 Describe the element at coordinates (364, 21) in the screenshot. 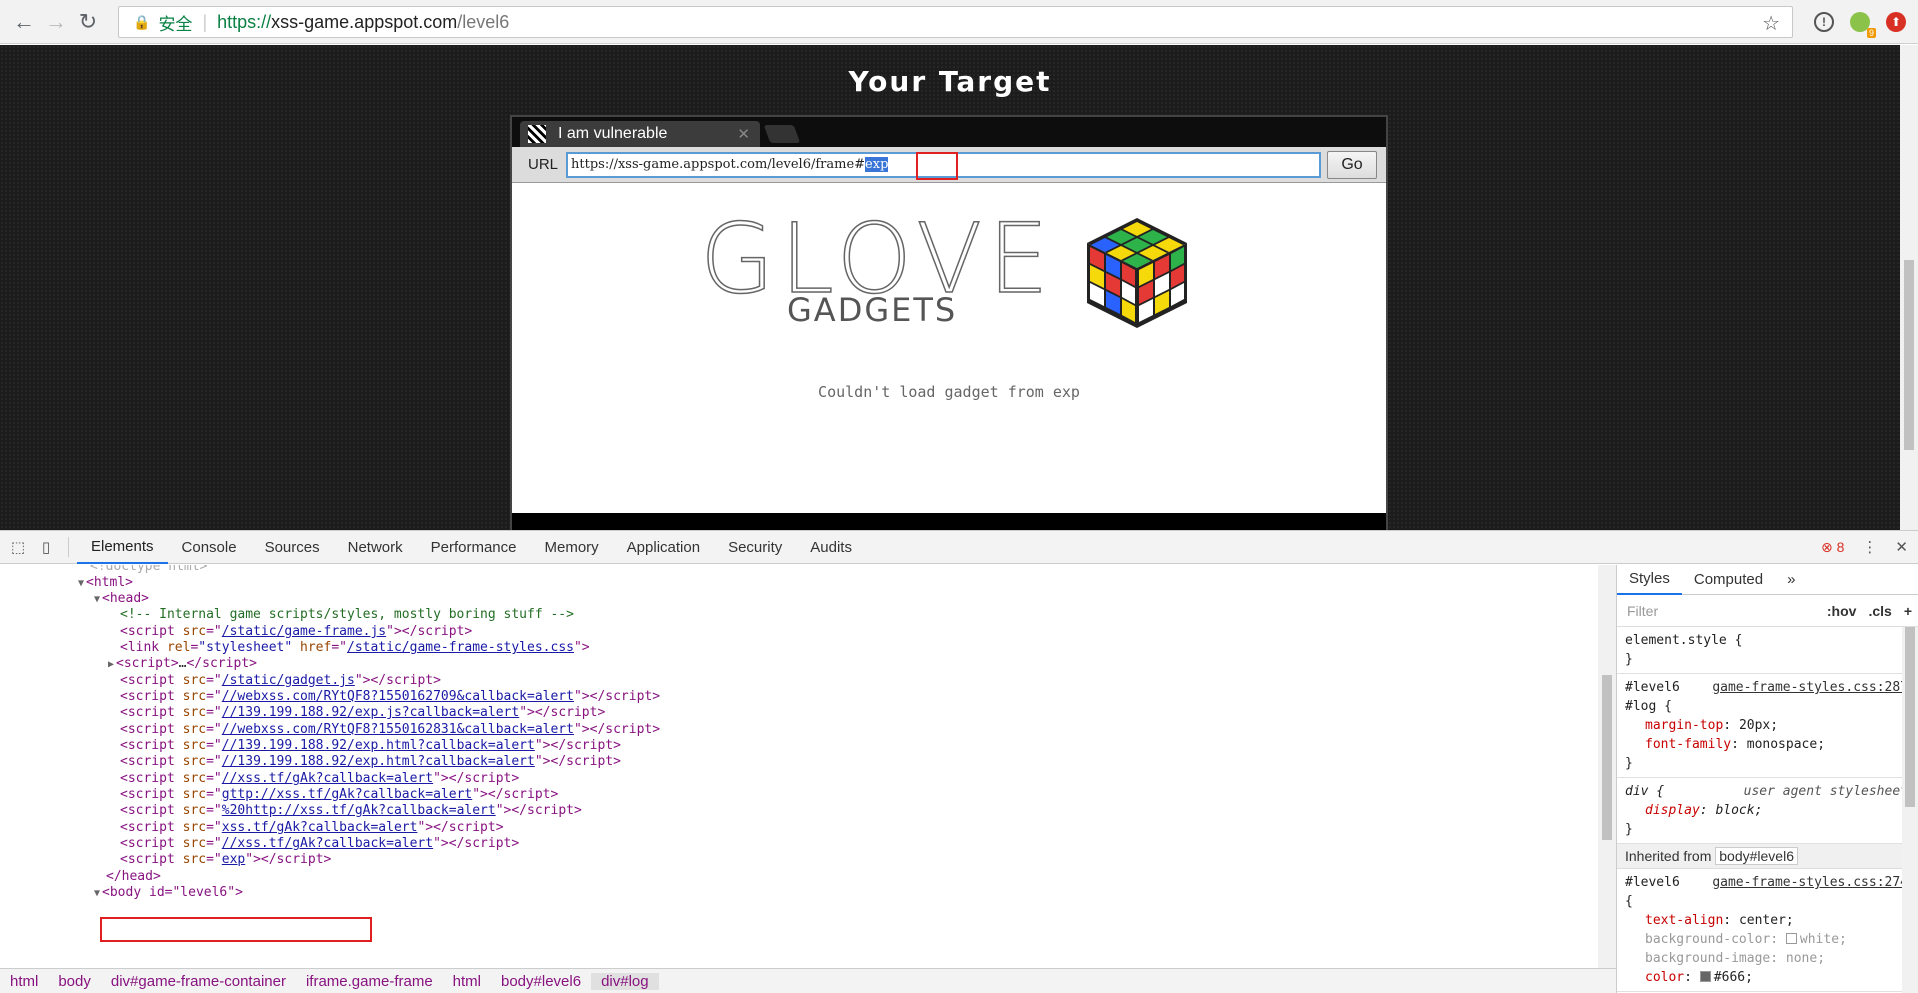

I see `url-host: xss-game.appspot.com` at that location.